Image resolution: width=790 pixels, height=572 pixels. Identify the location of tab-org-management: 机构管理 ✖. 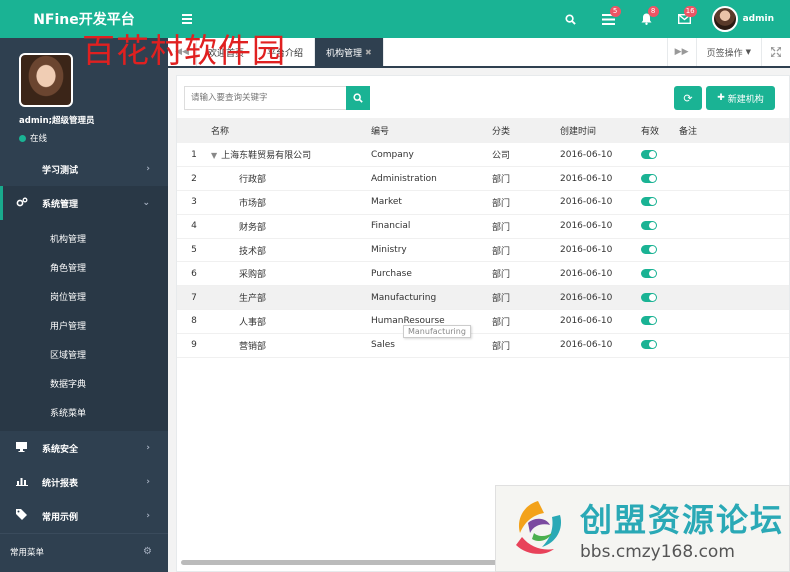
(349, 52).